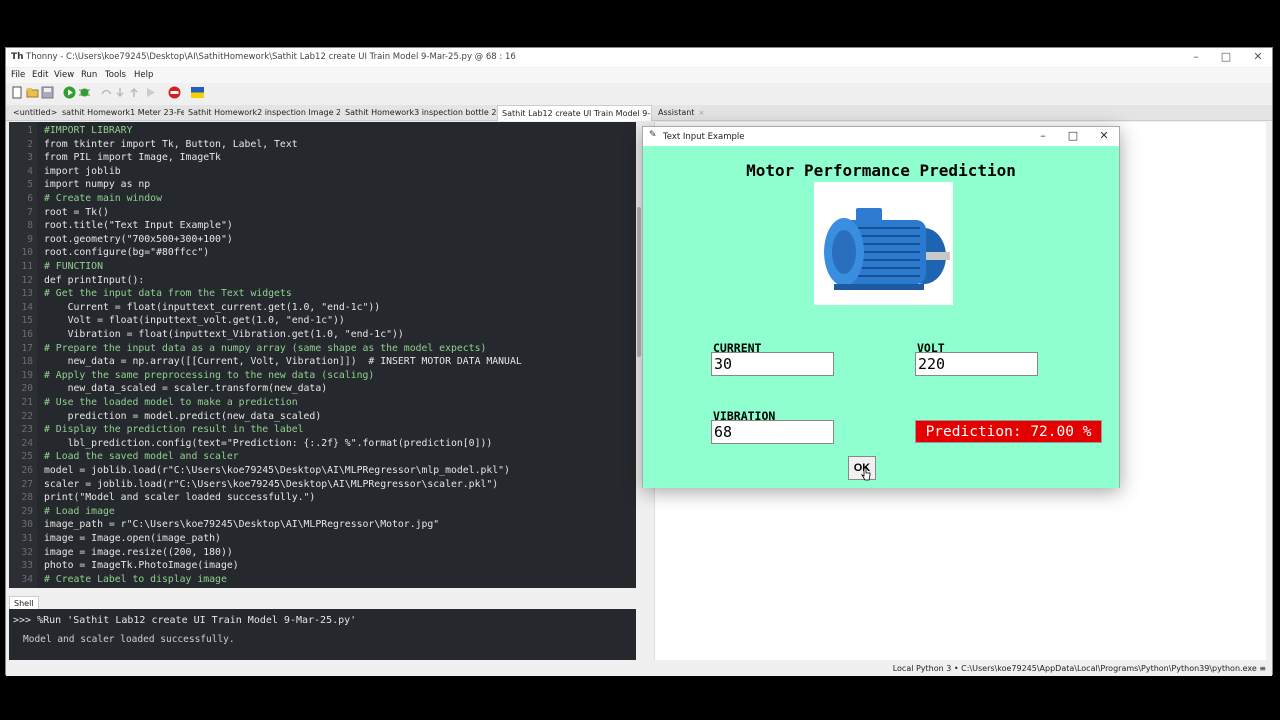  I want to click on toolbar, so click(639, 93).